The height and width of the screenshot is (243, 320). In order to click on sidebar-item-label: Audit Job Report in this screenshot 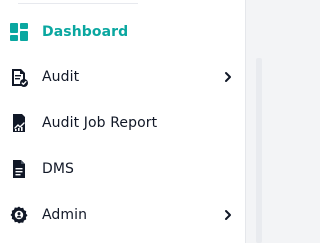, I will do `click(100, 123)`.